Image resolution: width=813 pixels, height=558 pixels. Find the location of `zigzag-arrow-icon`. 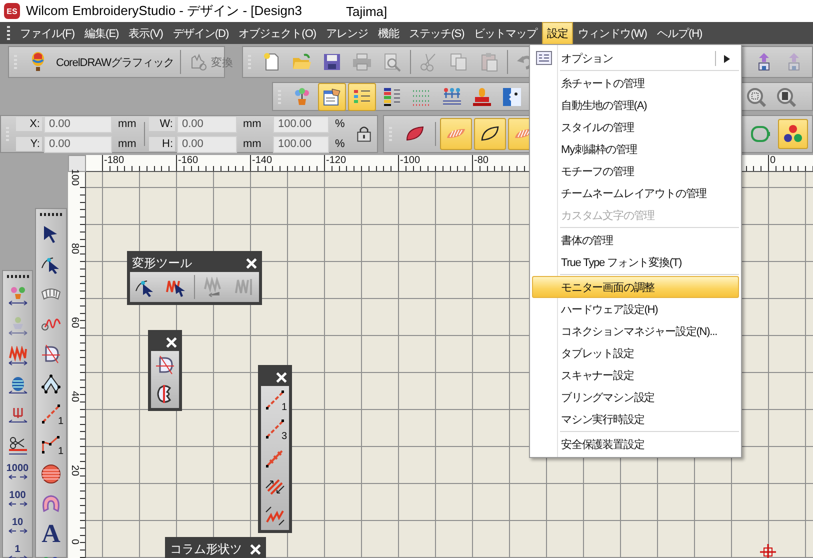

zigzag-arrow-icon is located at coordinates (213, 287).